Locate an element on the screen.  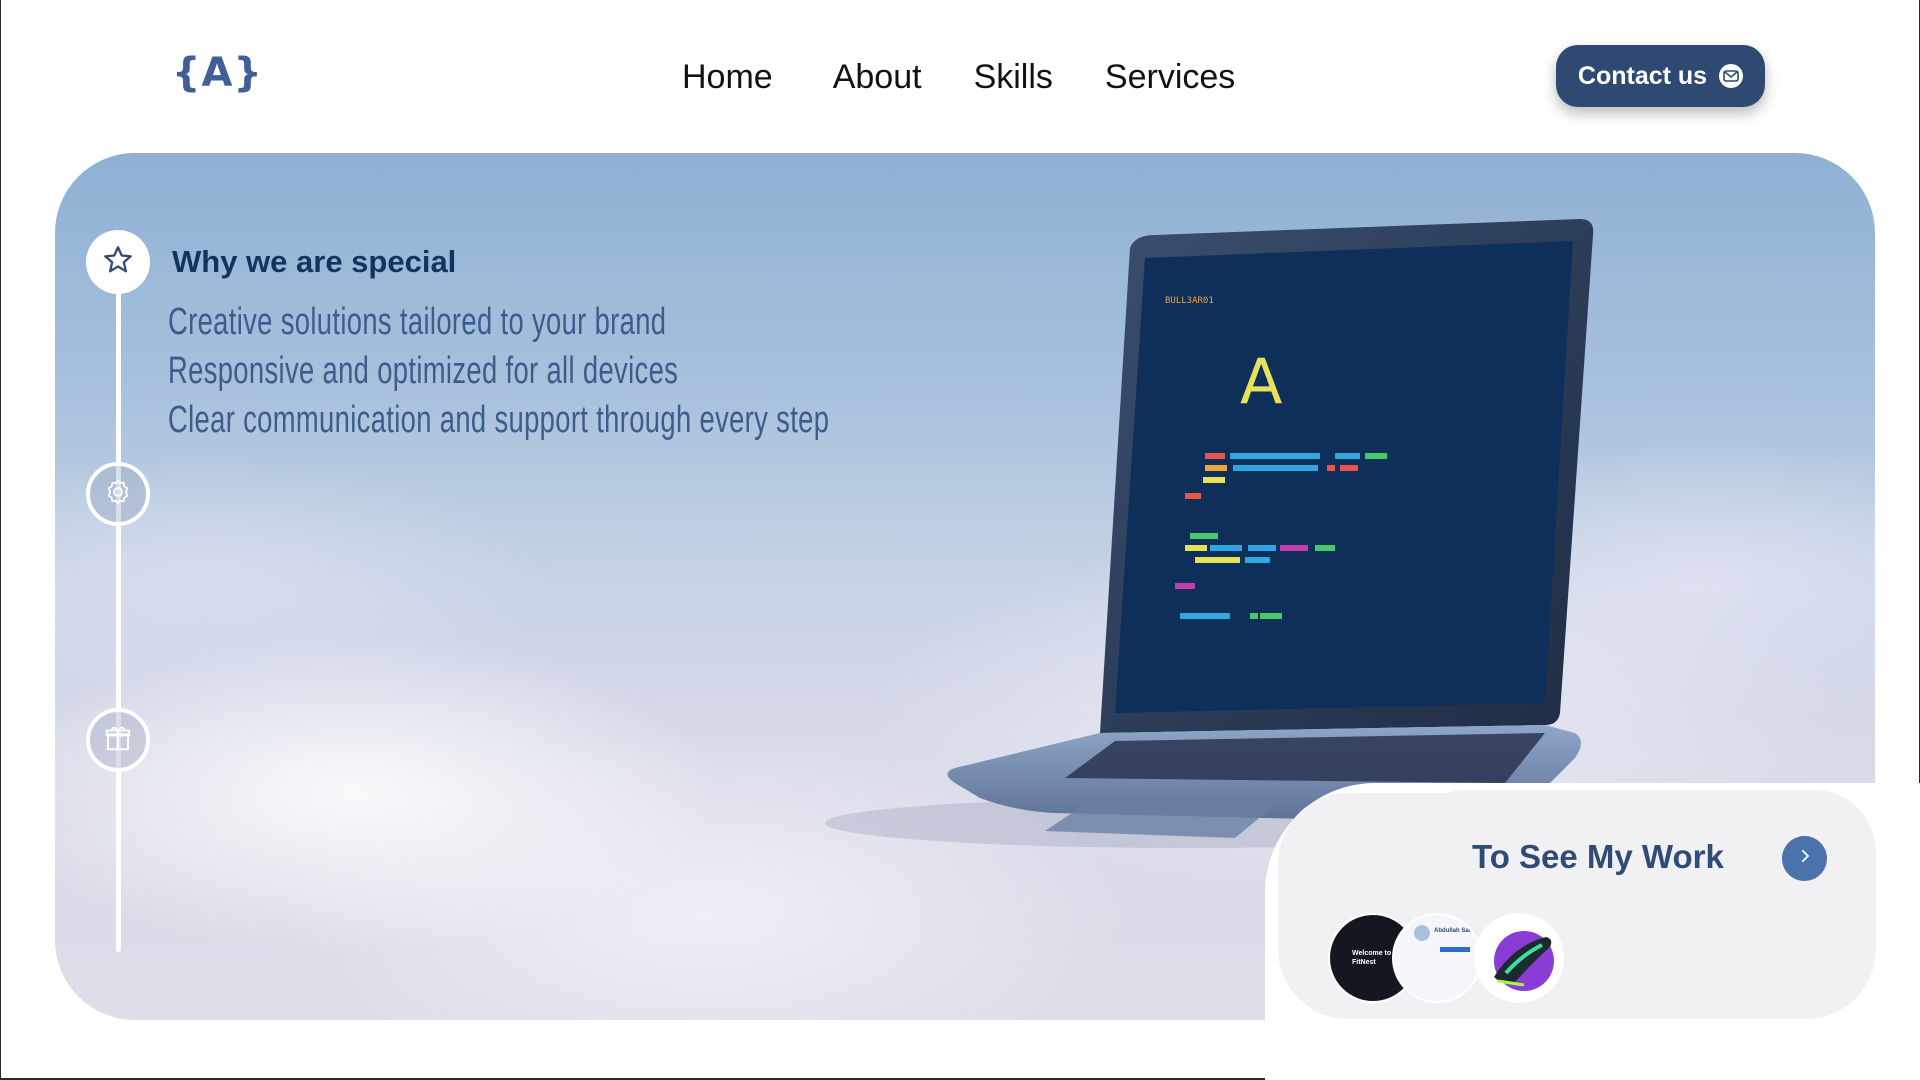
contact-button: Contact us is located at coordinates (1660, 76).